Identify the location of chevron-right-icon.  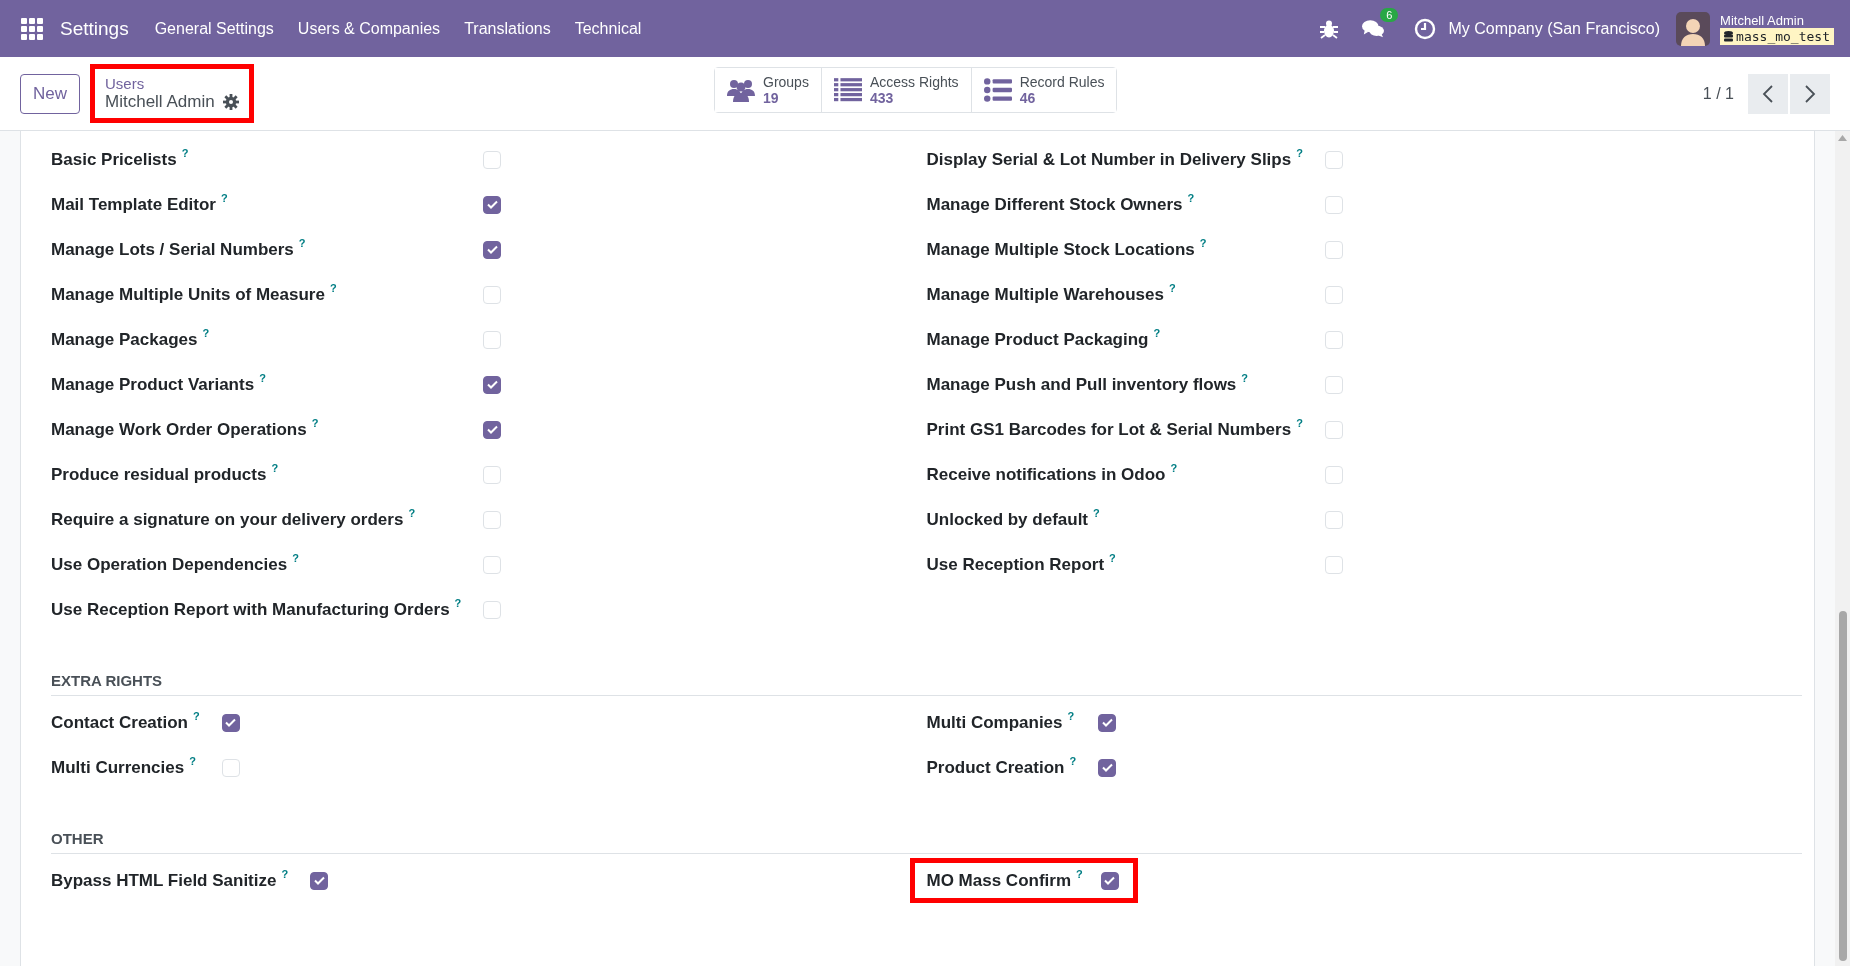
(1810, 93).